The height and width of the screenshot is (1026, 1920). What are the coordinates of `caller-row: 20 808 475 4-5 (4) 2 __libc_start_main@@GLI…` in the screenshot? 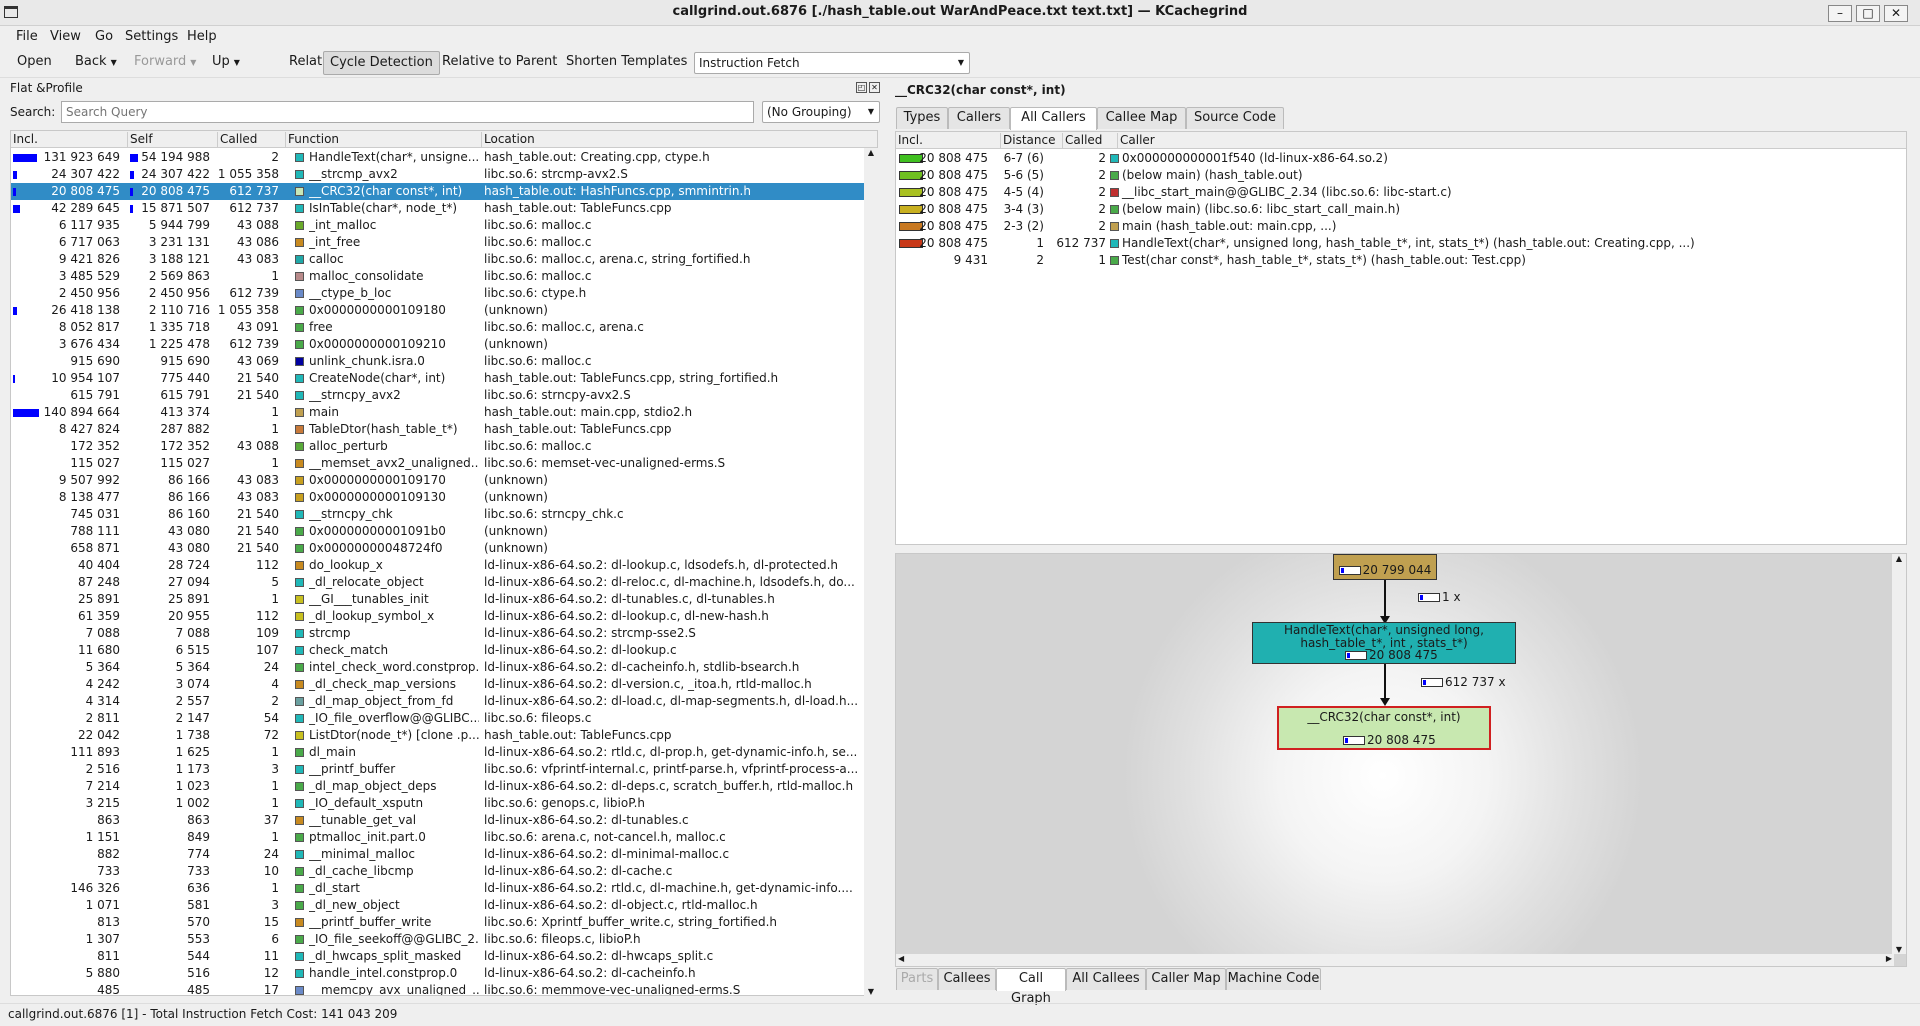 It's located at (1401, 192).